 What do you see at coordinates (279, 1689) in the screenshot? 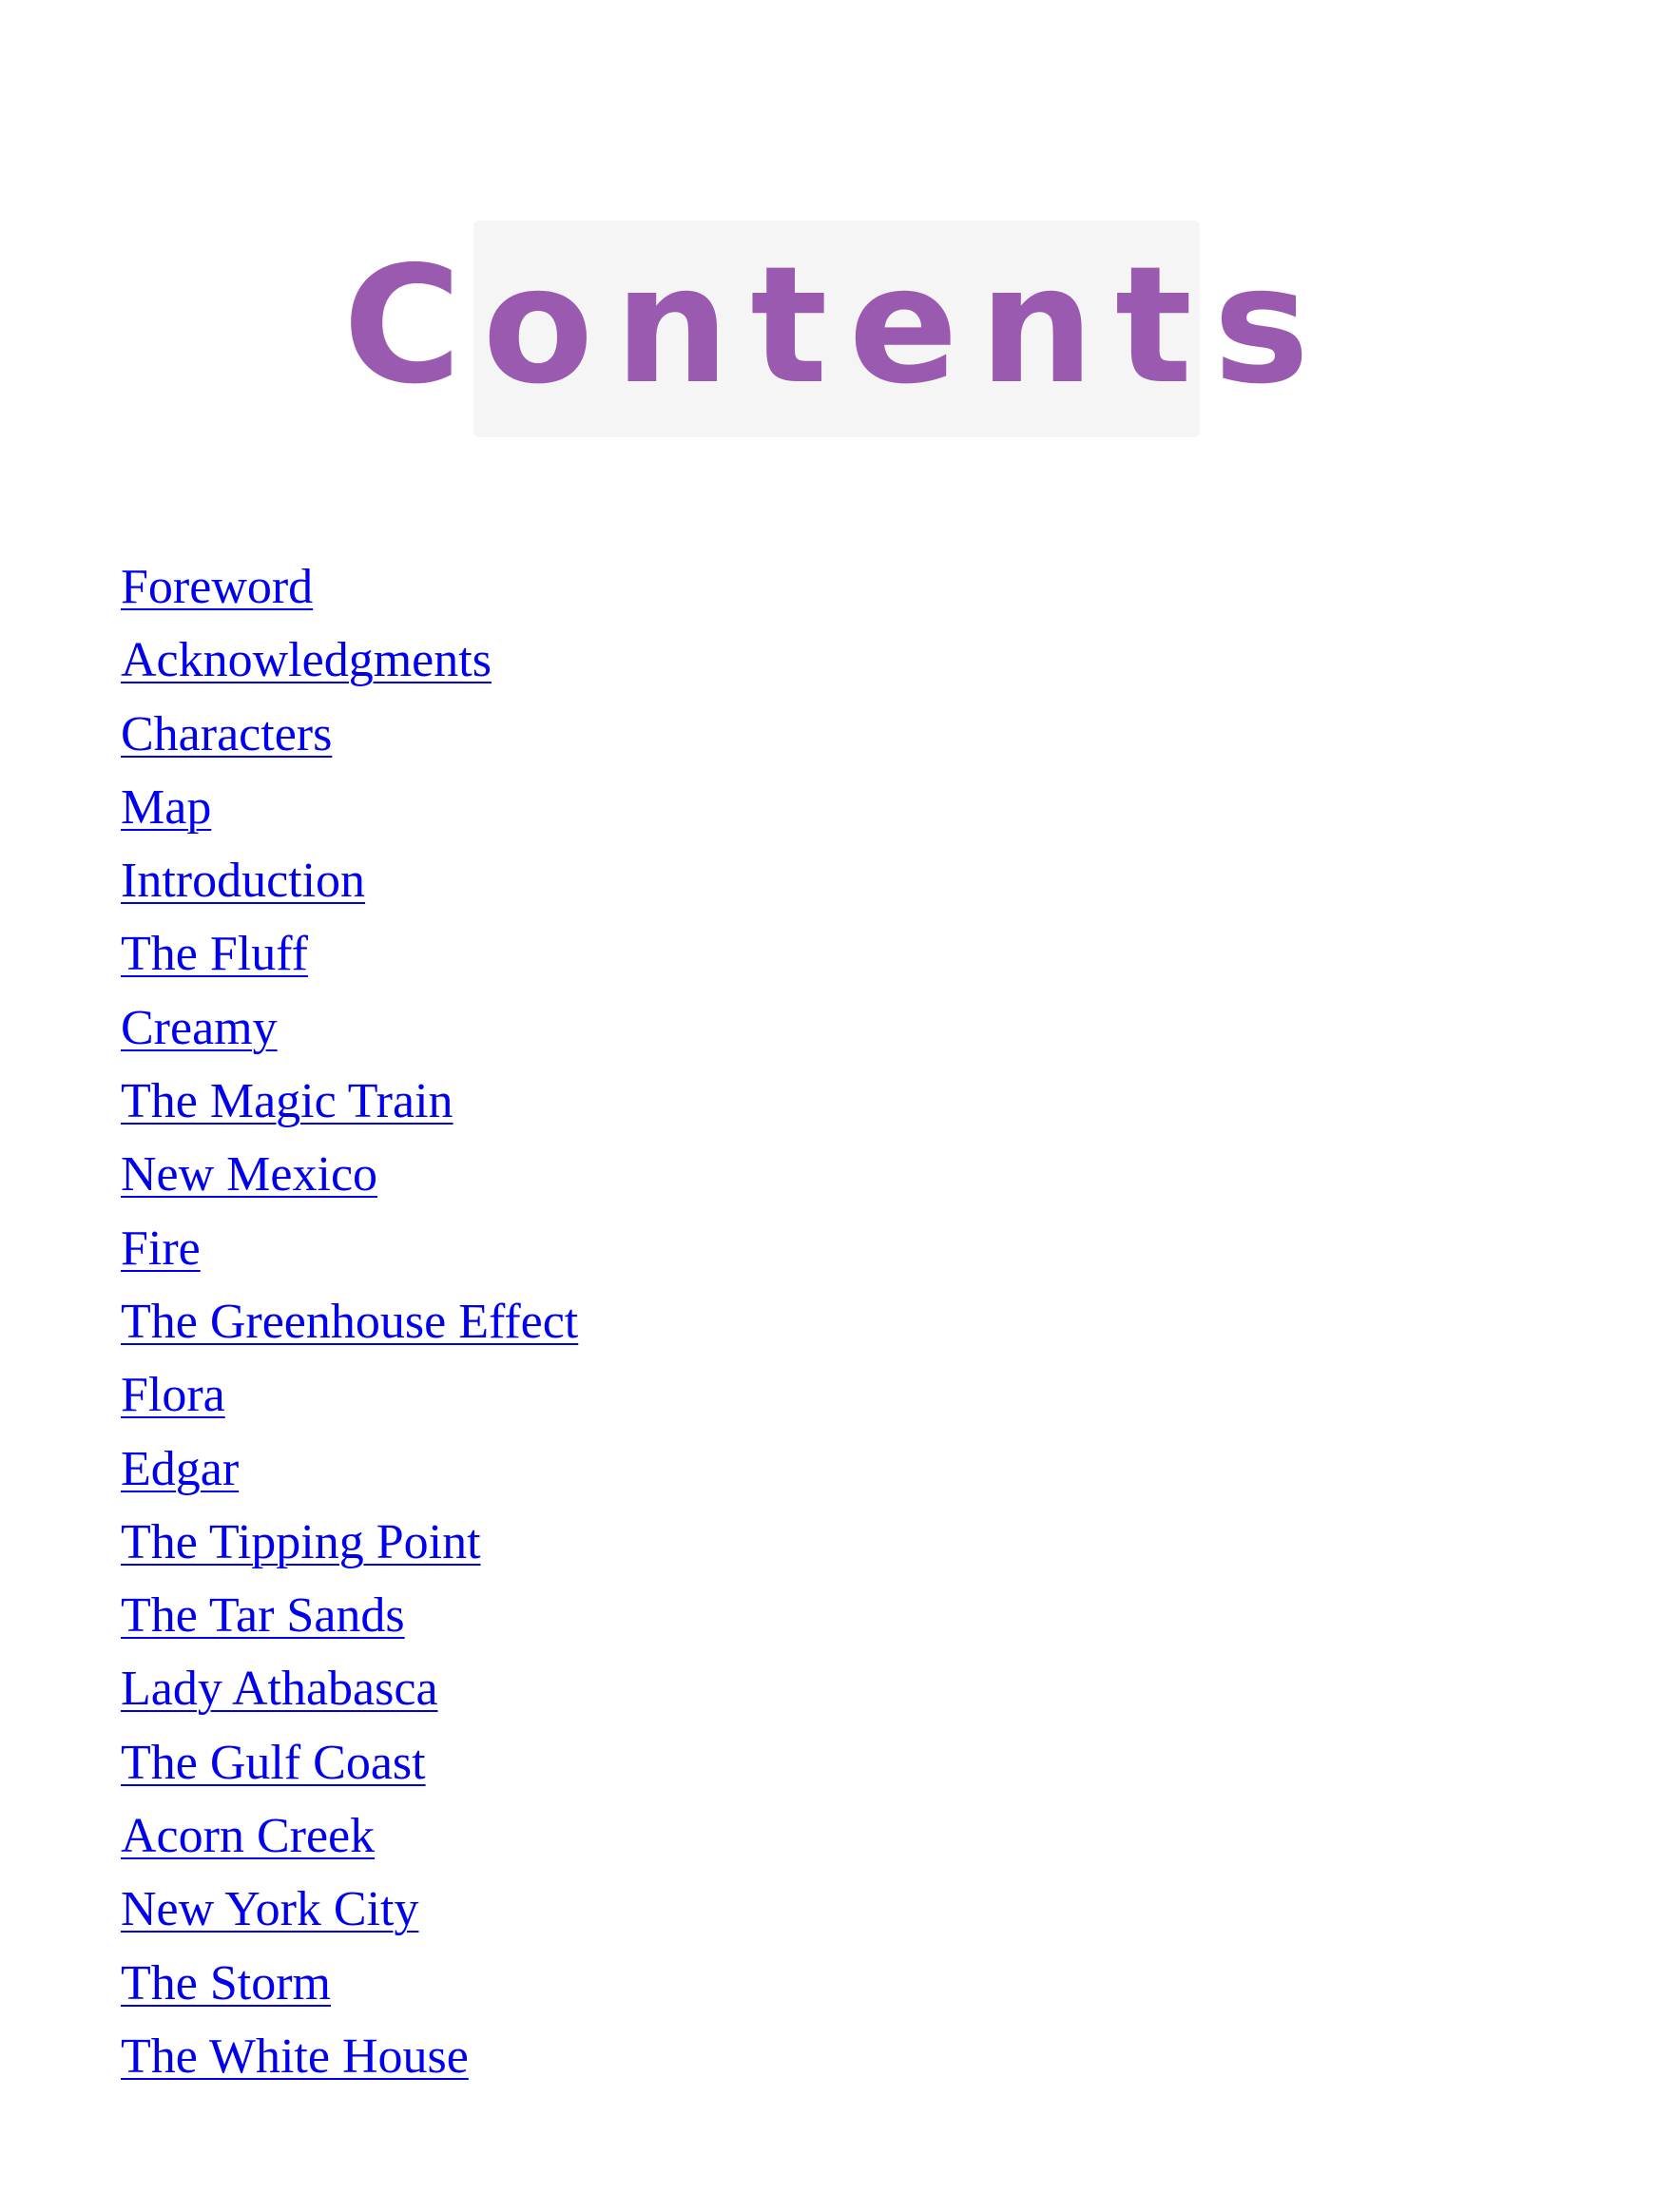
I see `toc-link-lady-athabasca: Lady Athabasca` at bounding box center [279, 1689].